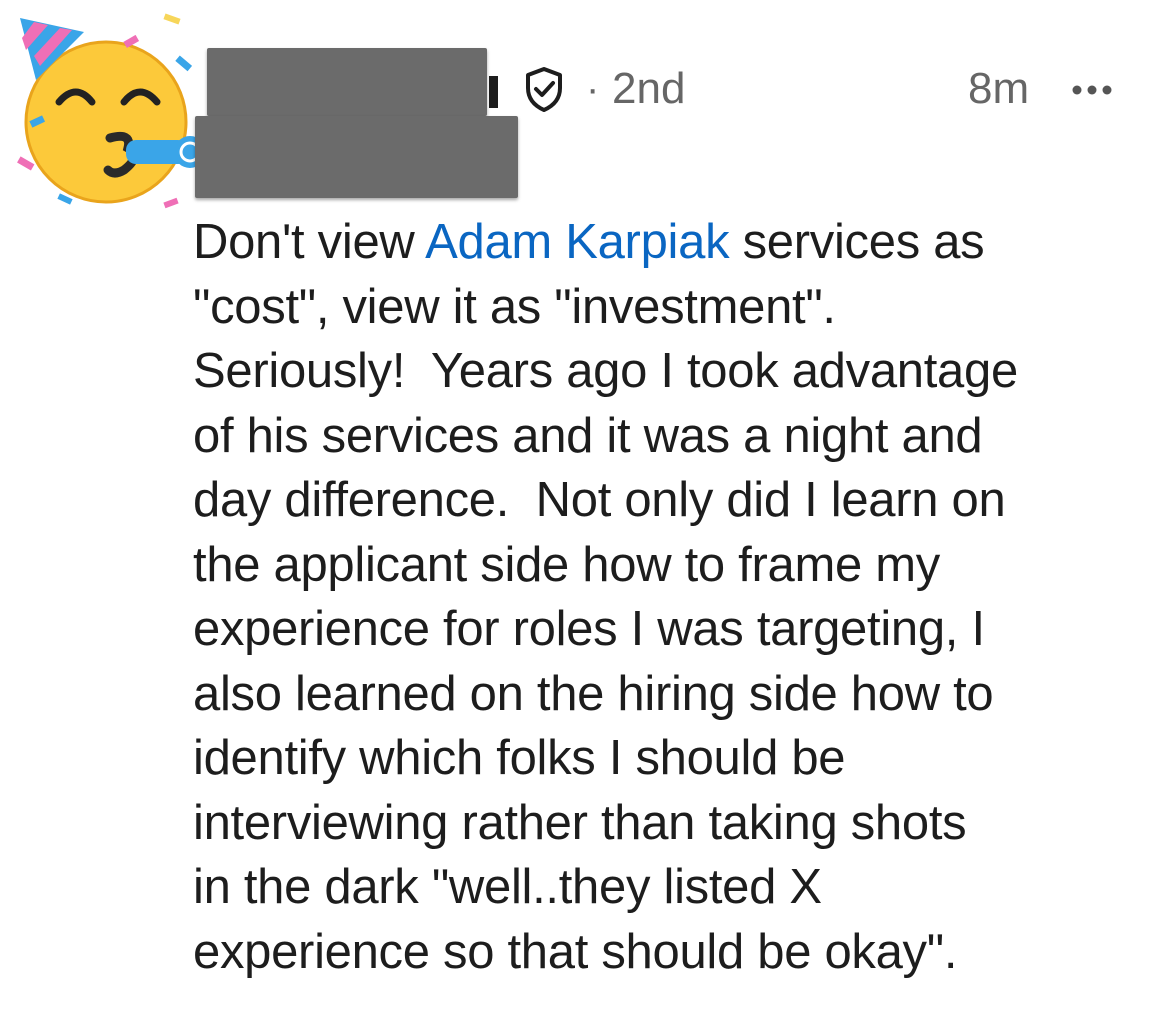  I want to click on comment-text-segment: services as, so click(857, 242).